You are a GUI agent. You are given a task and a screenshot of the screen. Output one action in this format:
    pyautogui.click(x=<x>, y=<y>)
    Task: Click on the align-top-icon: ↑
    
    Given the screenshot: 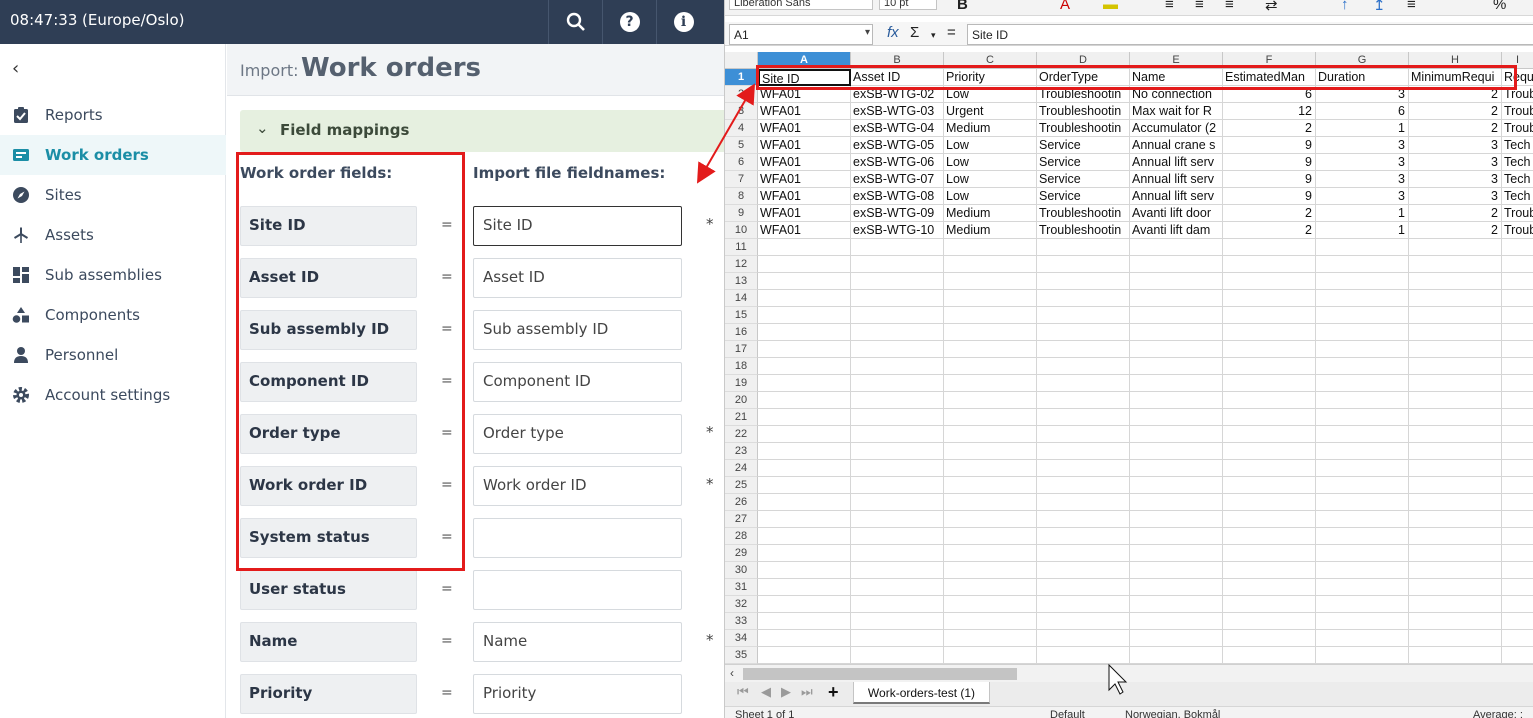 What is the action you would take?
    pyautogui.click(x=1345, y=6)
    